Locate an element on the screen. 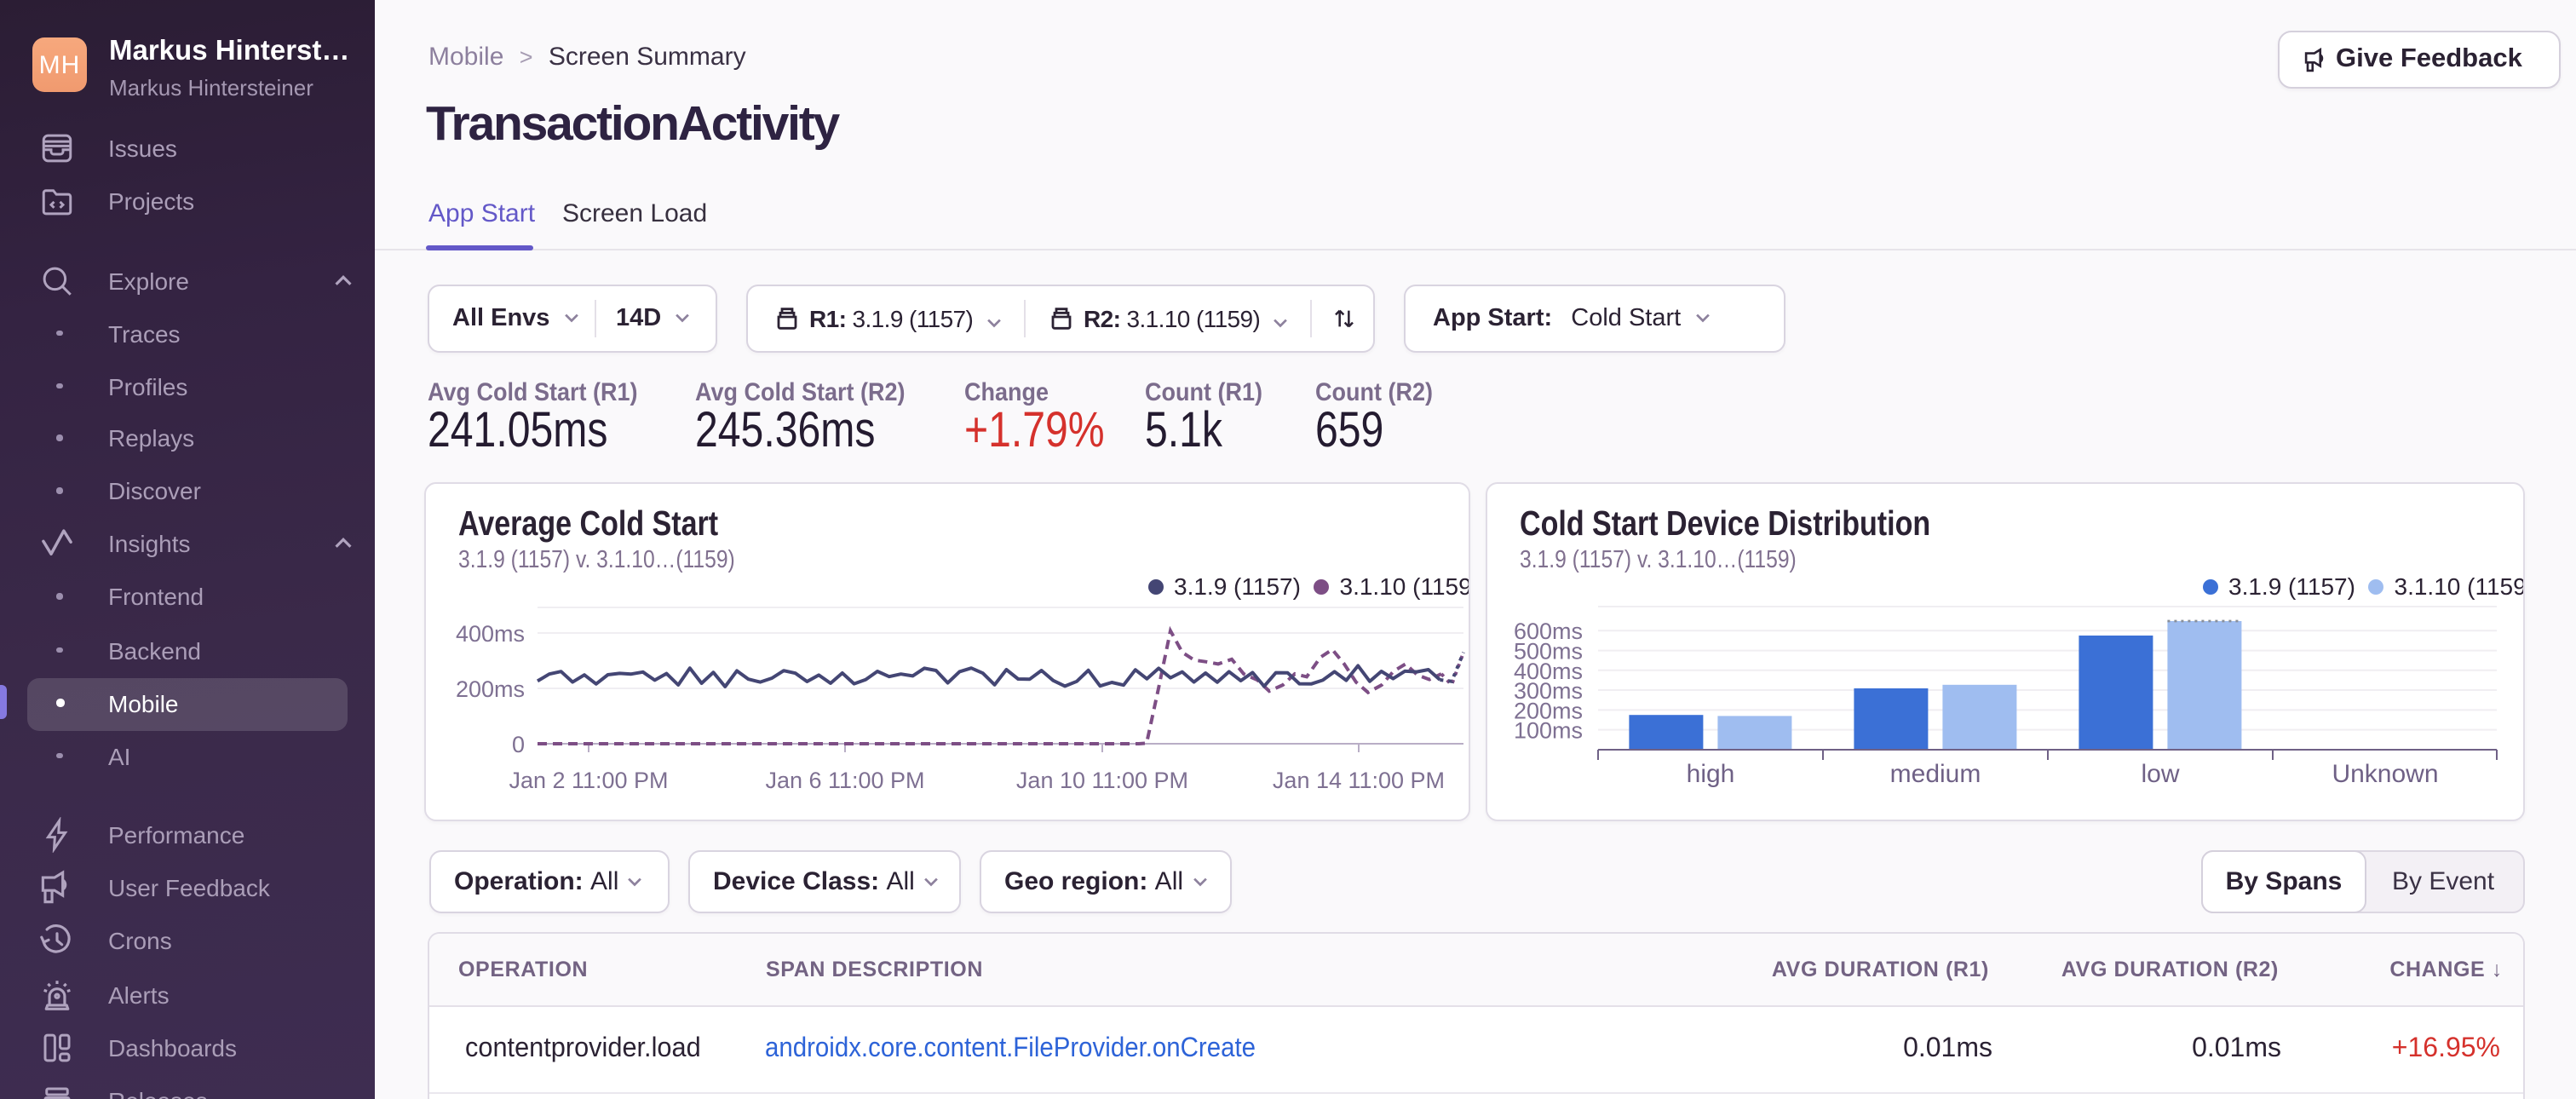 This screenshot has width=2576, height=1099. svg-text: medium is located at coordinates (1935, 774).